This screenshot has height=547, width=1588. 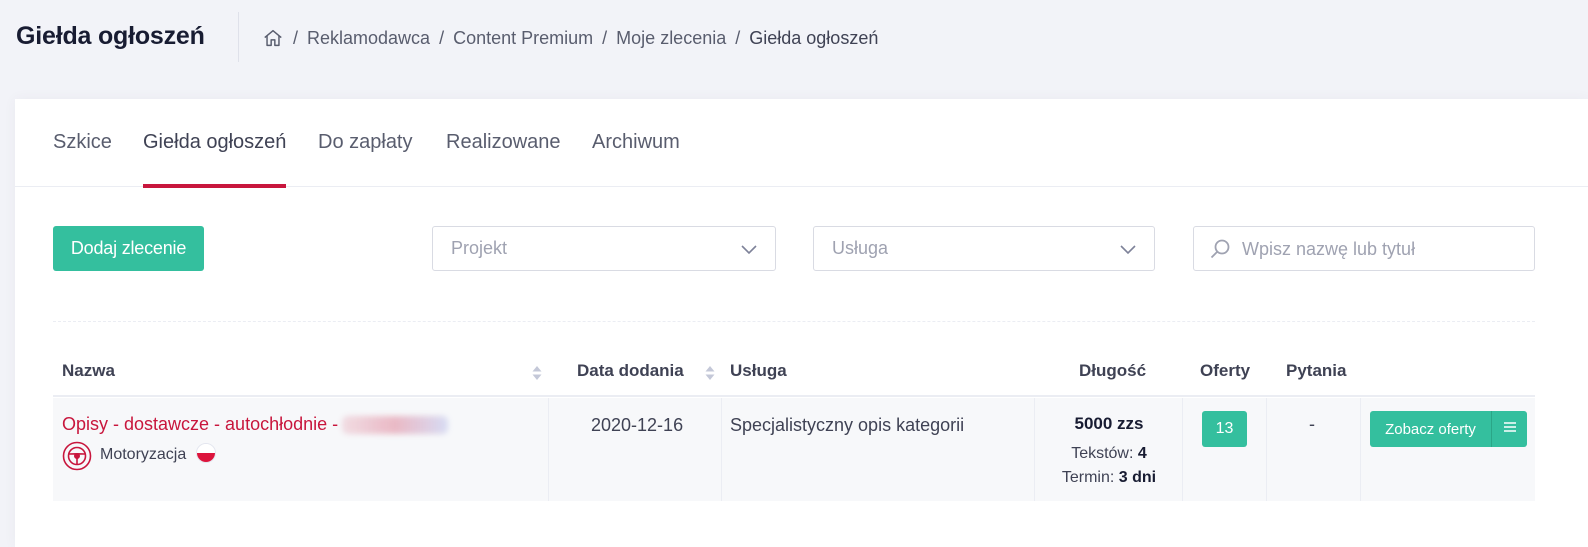 I want to click on texts-count: Tekstów: 4, so click(x=1109, y=454).